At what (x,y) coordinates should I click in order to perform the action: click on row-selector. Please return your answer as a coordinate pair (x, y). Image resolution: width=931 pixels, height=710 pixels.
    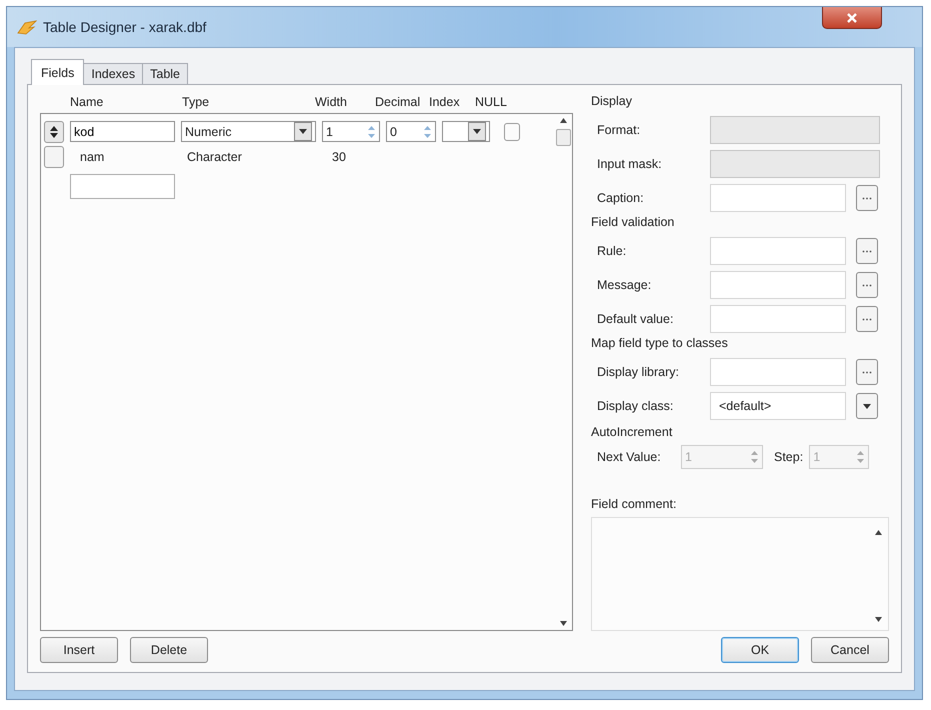
    Looking at the image, I should click on (54, 131).